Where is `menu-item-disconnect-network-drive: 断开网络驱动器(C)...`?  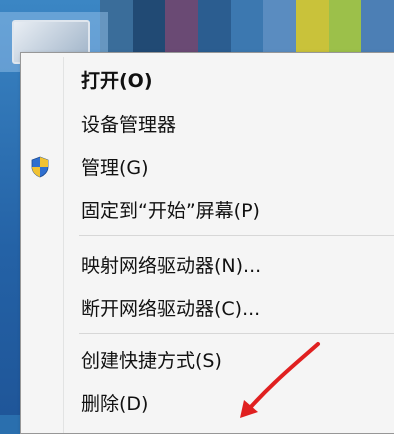 menu-item-disconnect-network-drive: 断开网络驱动器(C)... is located at coordinates (207, 307).